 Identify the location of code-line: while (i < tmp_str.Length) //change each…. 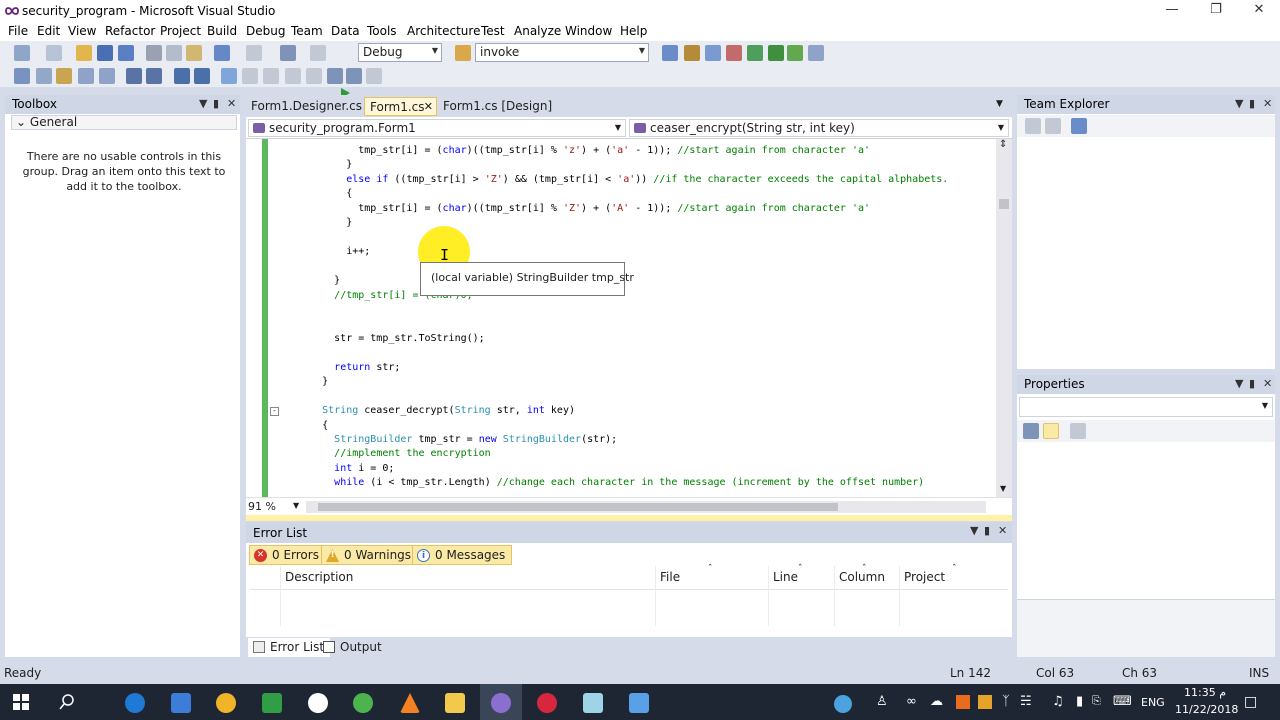
(605, 483).